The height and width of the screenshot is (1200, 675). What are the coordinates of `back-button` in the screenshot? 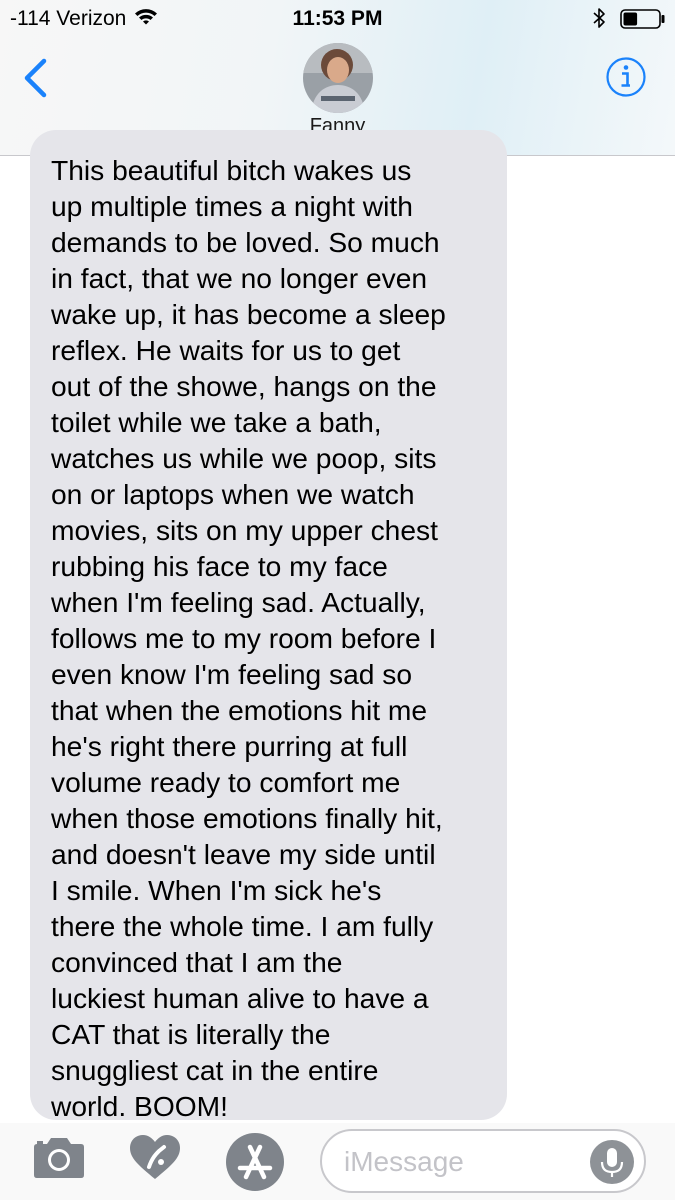 It's located at (36, 78).